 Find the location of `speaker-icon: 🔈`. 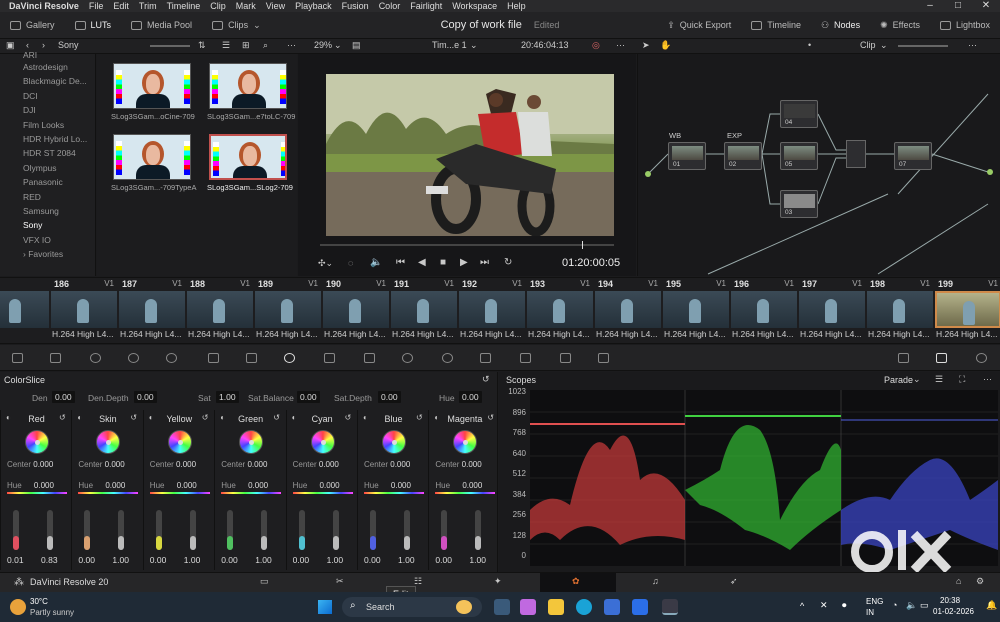

speaker-icon: 🔈 is located at coordinates (376, 262).